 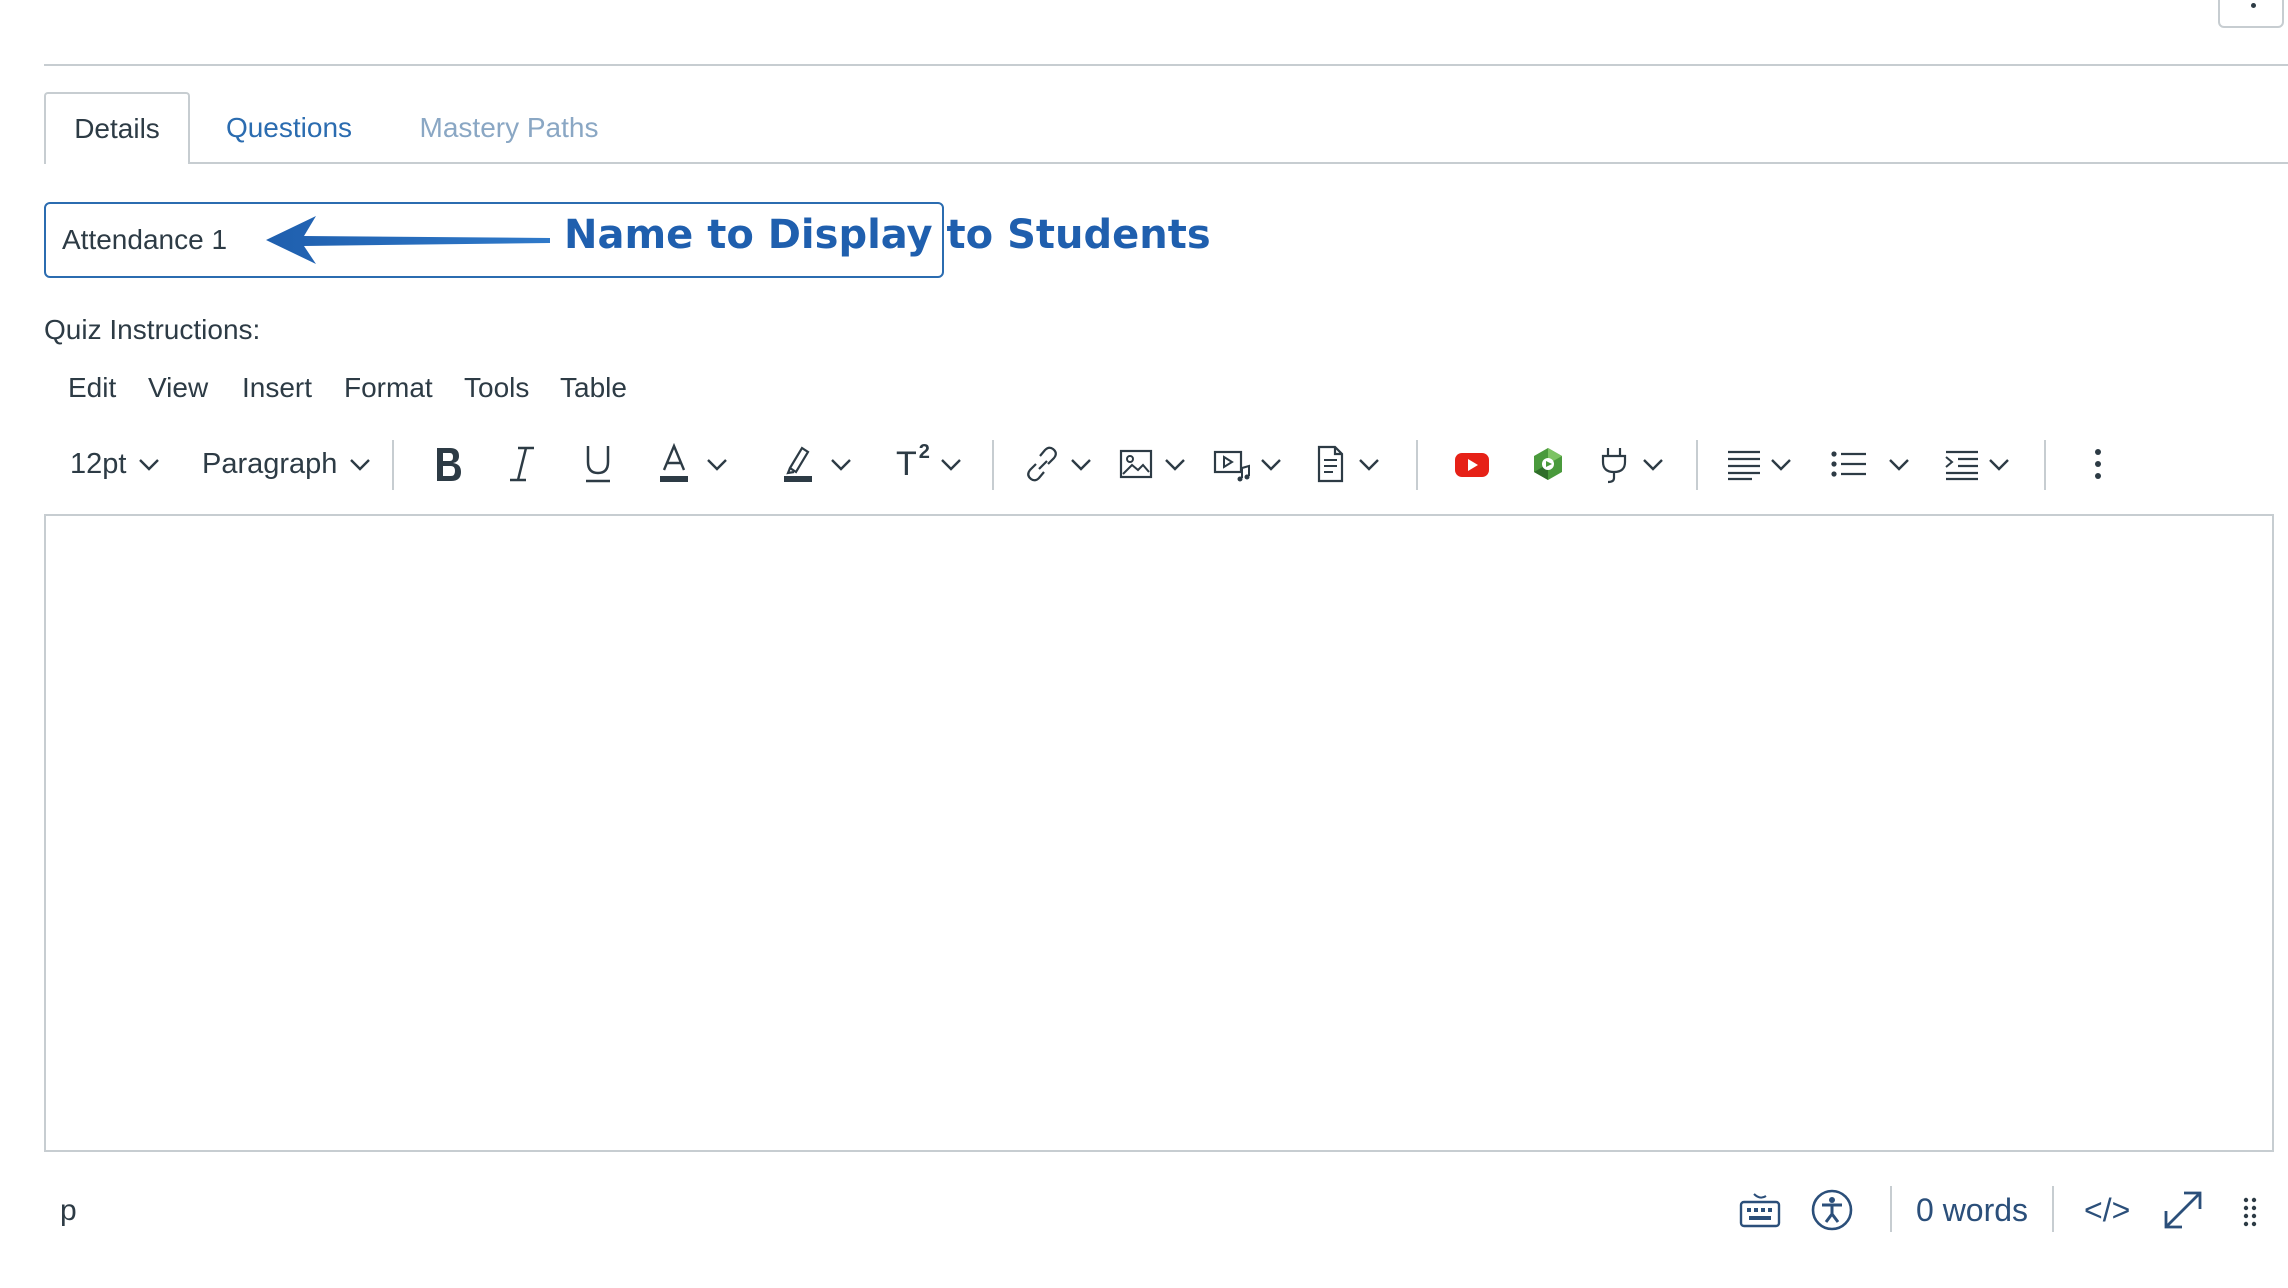 I want to click on kebab-icon, so click(x=2253, y=5).